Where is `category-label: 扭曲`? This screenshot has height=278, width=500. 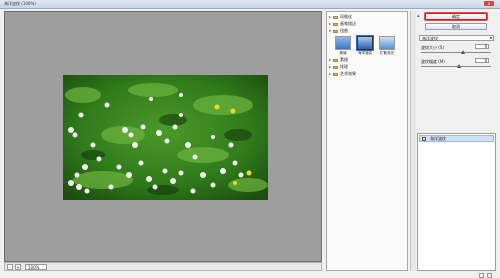 category-label: 扭曲 is located at coordinates (344, 30).